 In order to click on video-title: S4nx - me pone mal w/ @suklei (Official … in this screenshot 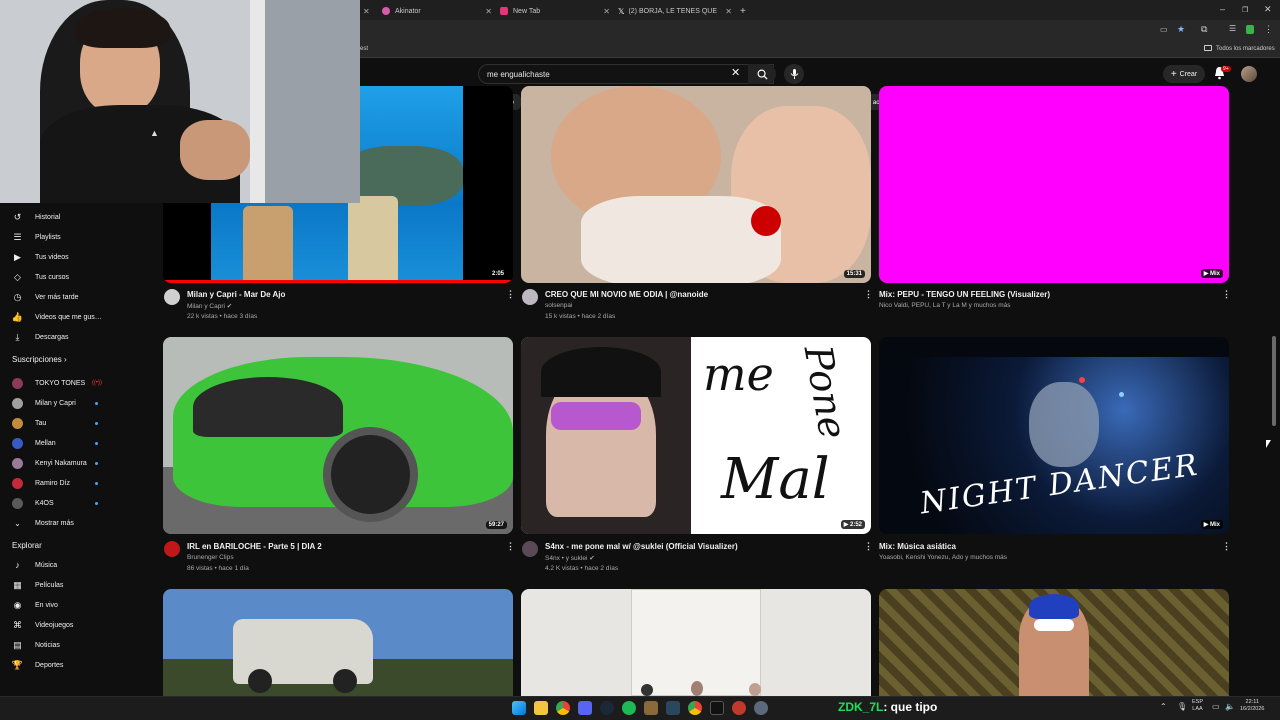, I will do `click(641, 546)`.